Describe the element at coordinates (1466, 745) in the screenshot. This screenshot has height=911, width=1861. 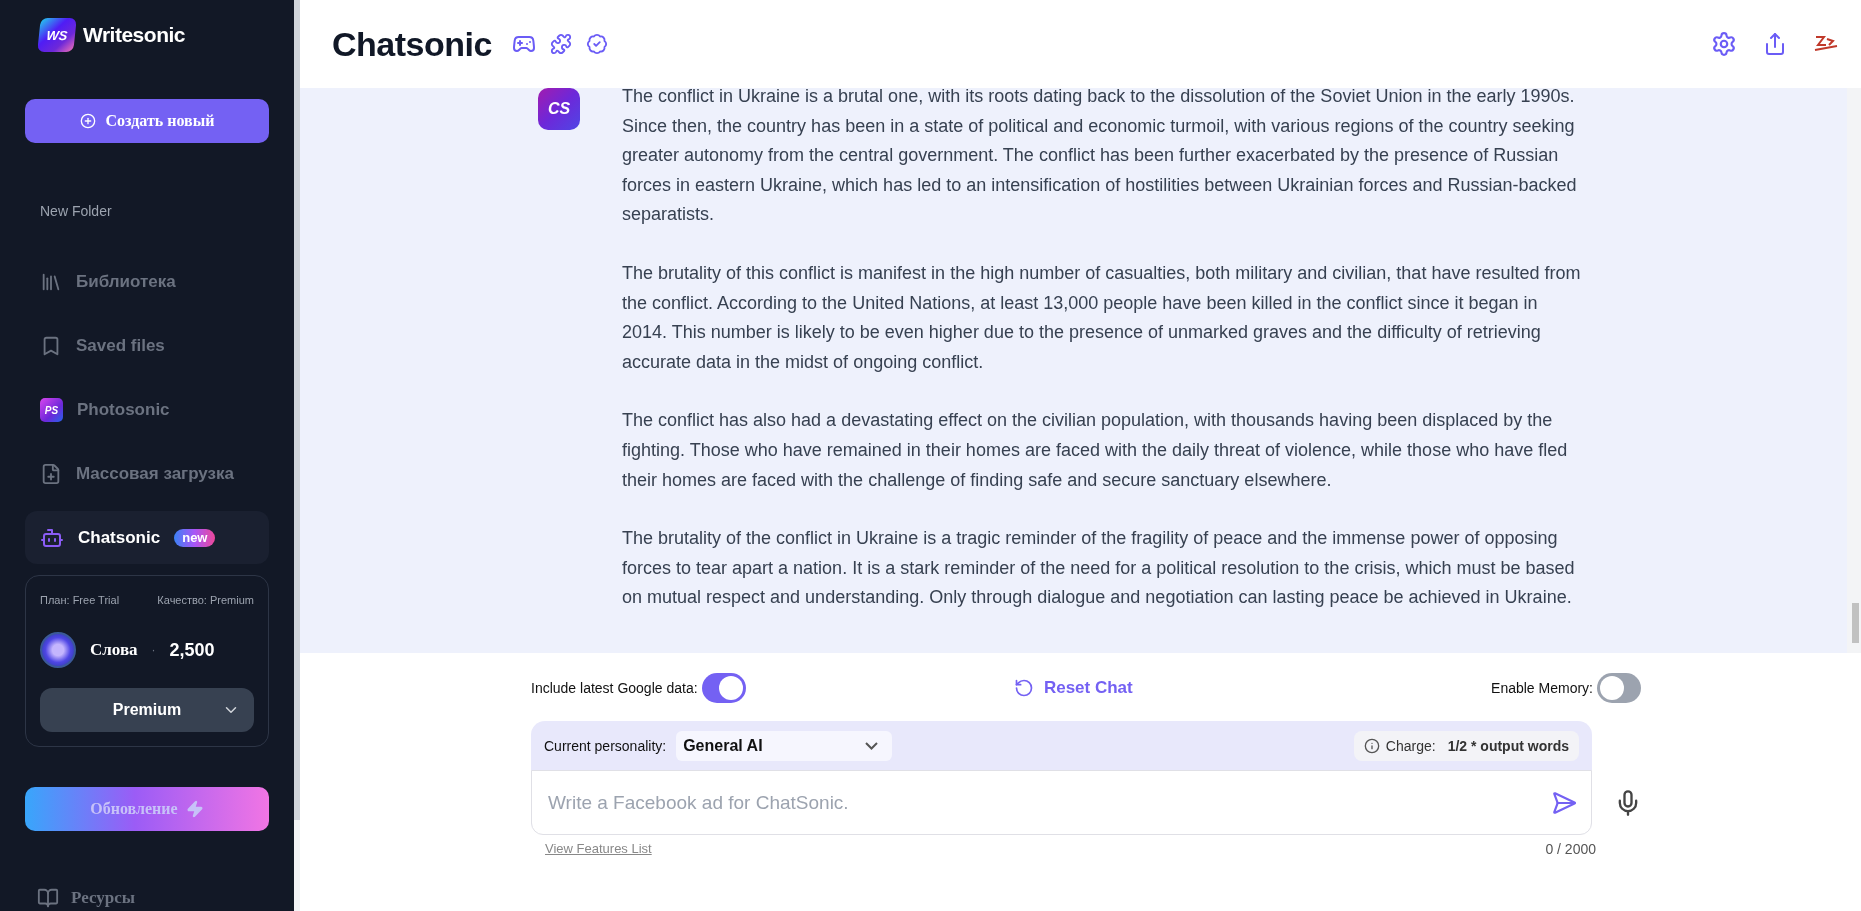
I see `charge-info: Charge: 1/2 * output words` at that location.